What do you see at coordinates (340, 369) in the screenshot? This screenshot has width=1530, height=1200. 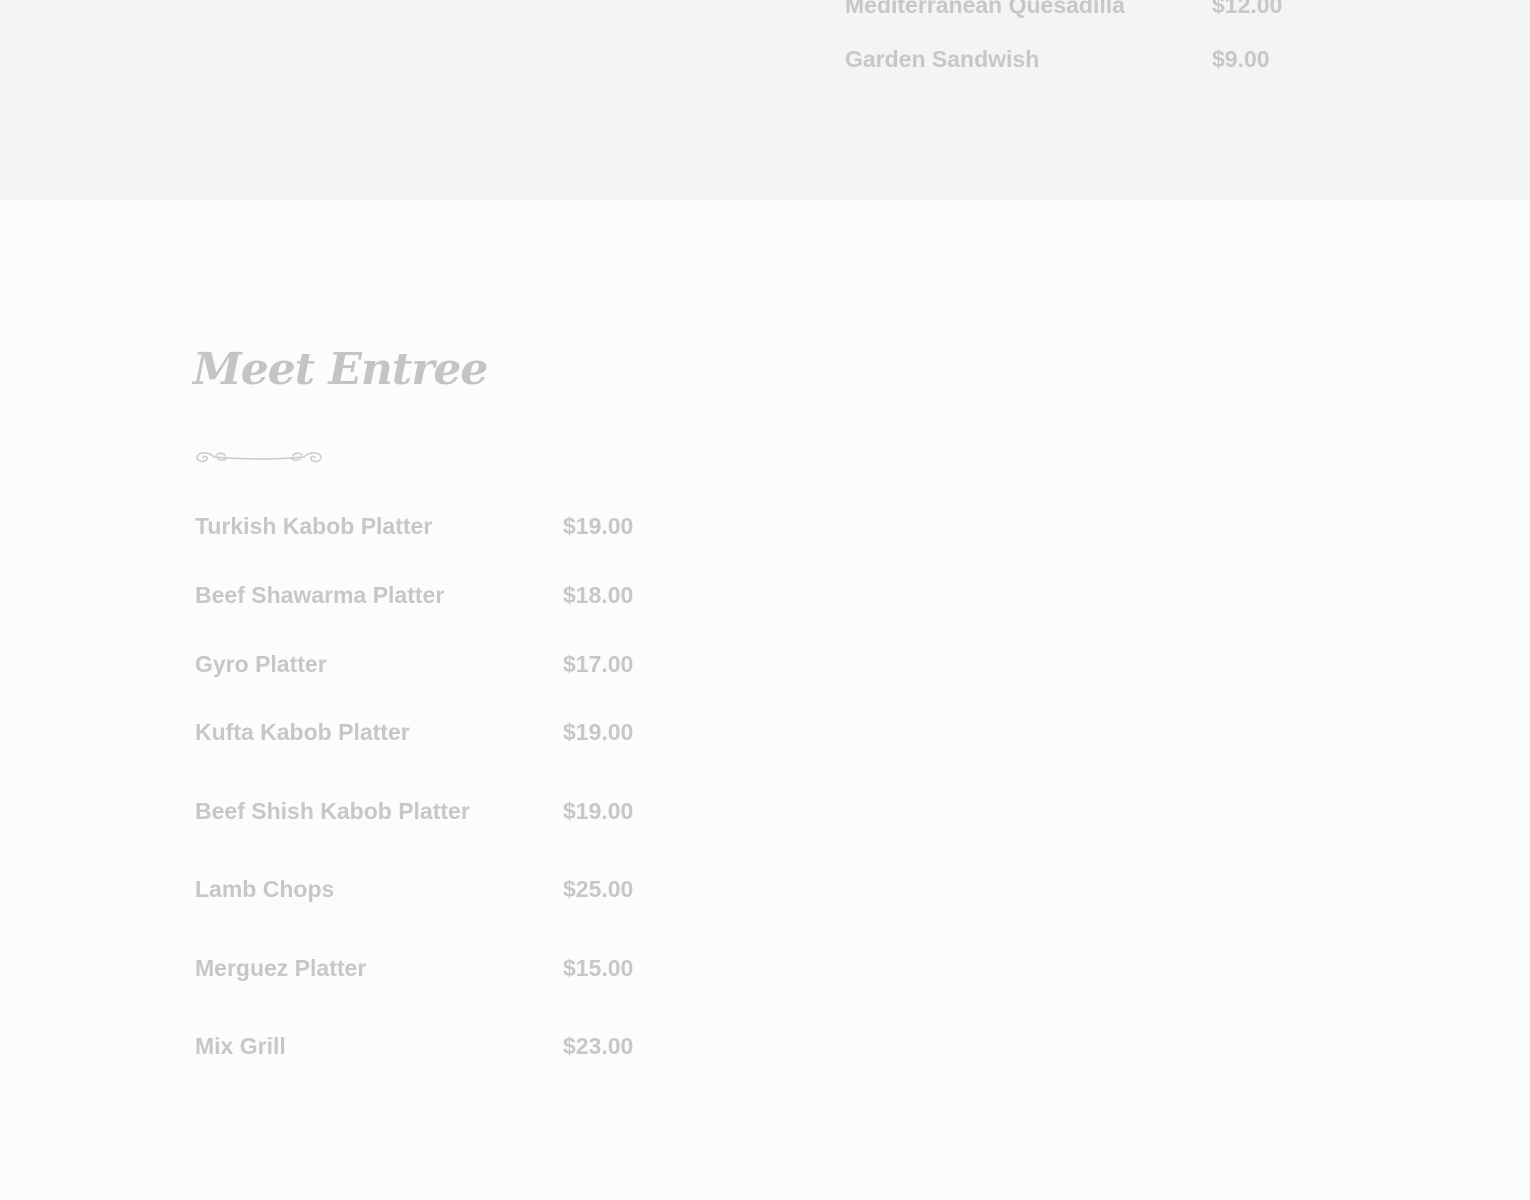 I see `section-title: Meet Entree` at bounding box center [340, 369].